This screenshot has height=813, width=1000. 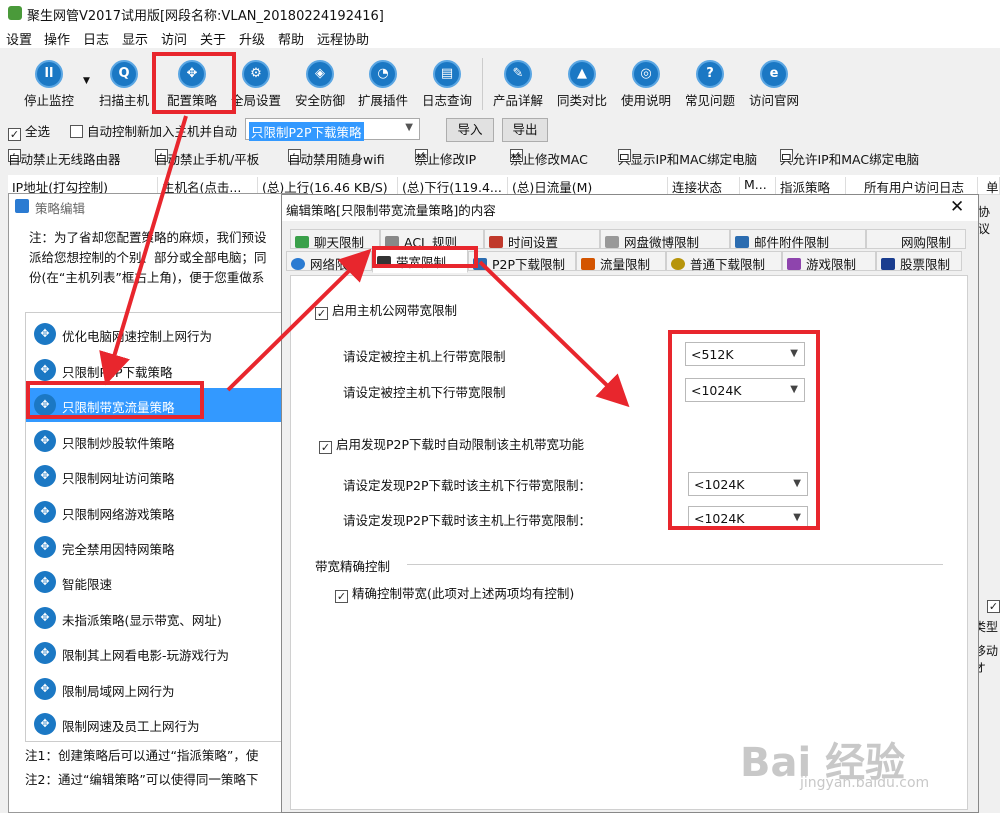 I want to click on watermark-url: jingyan.baidu.com, so click(x=865, y=783).